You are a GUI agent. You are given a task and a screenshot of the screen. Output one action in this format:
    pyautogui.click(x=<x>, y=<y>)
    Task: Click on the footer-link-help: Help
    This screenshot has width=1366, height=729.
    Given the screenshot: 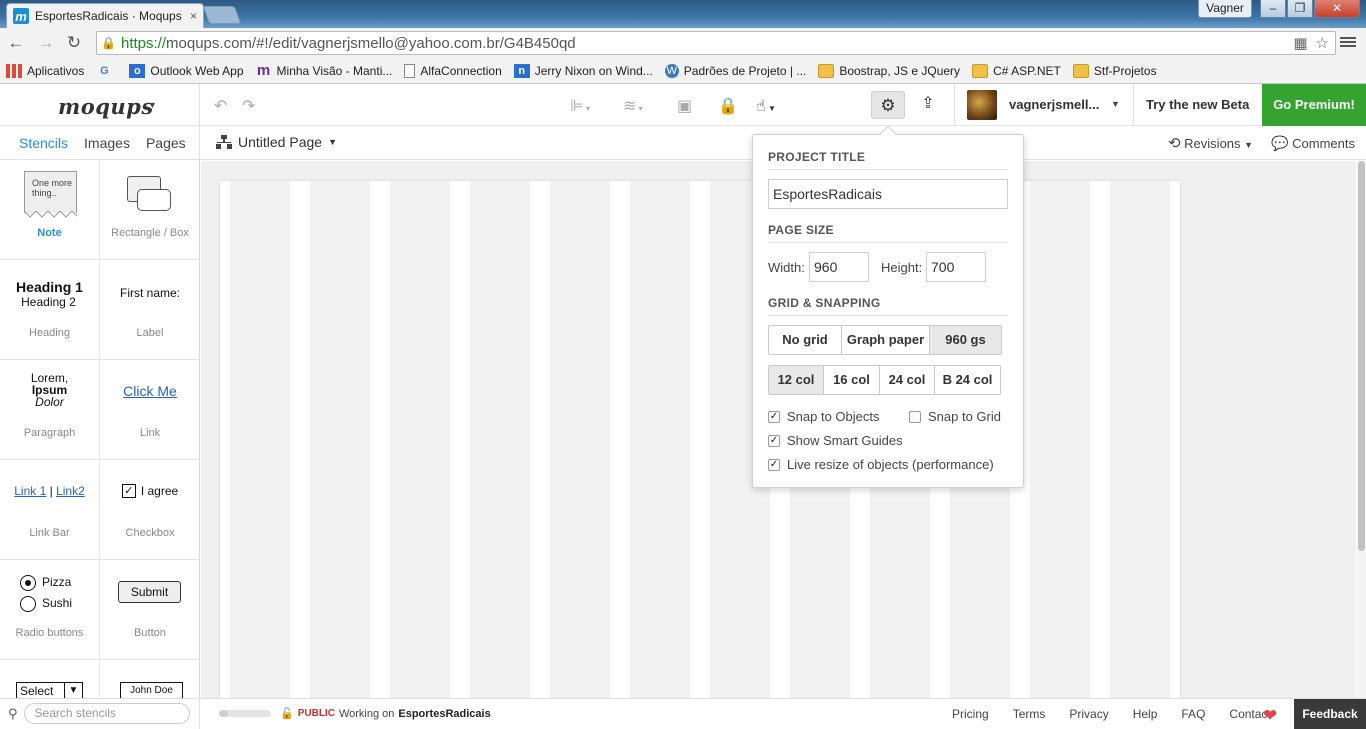 What is the action you would take?
    pyautogui.click(x=1145, y=714)
    